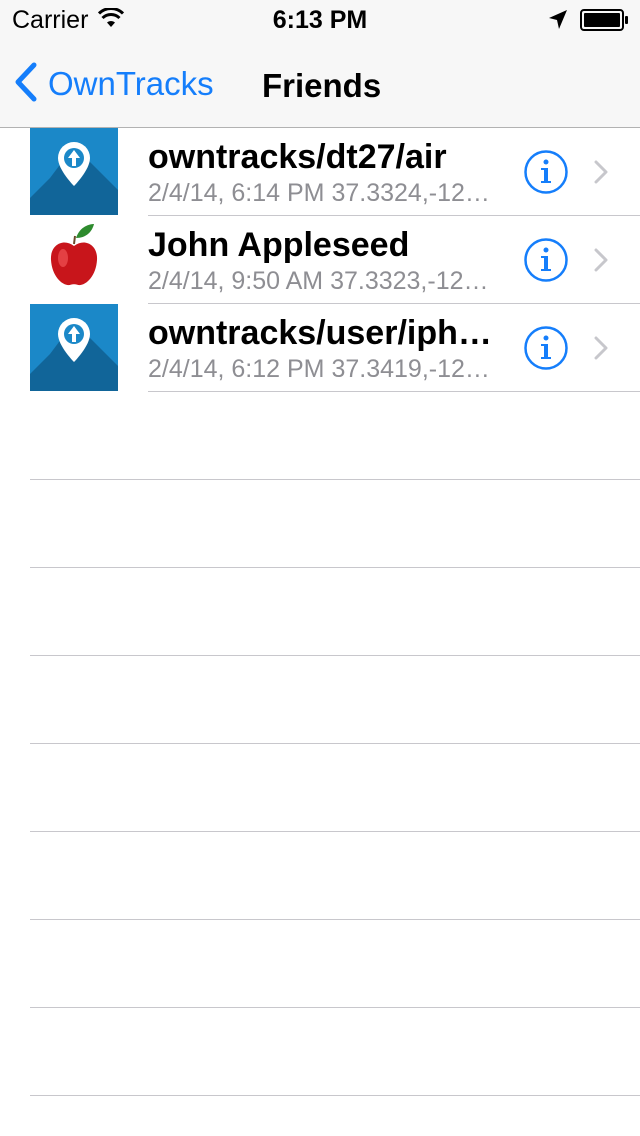  I want to click on friend-subtitle: 2/4/14, 6:14 PM 37.3324,-122.0308, so click(324, 193).